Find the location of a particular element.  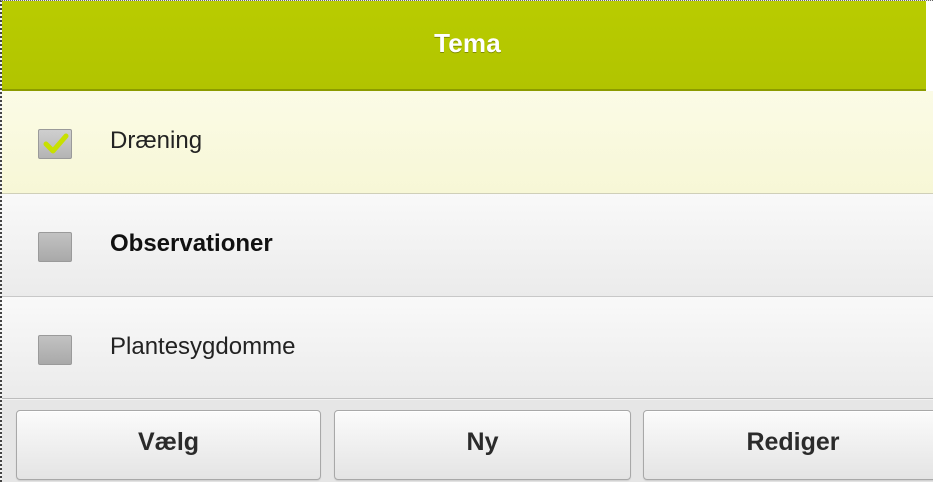

checkbox-draening is located at coordinates (55, 144).